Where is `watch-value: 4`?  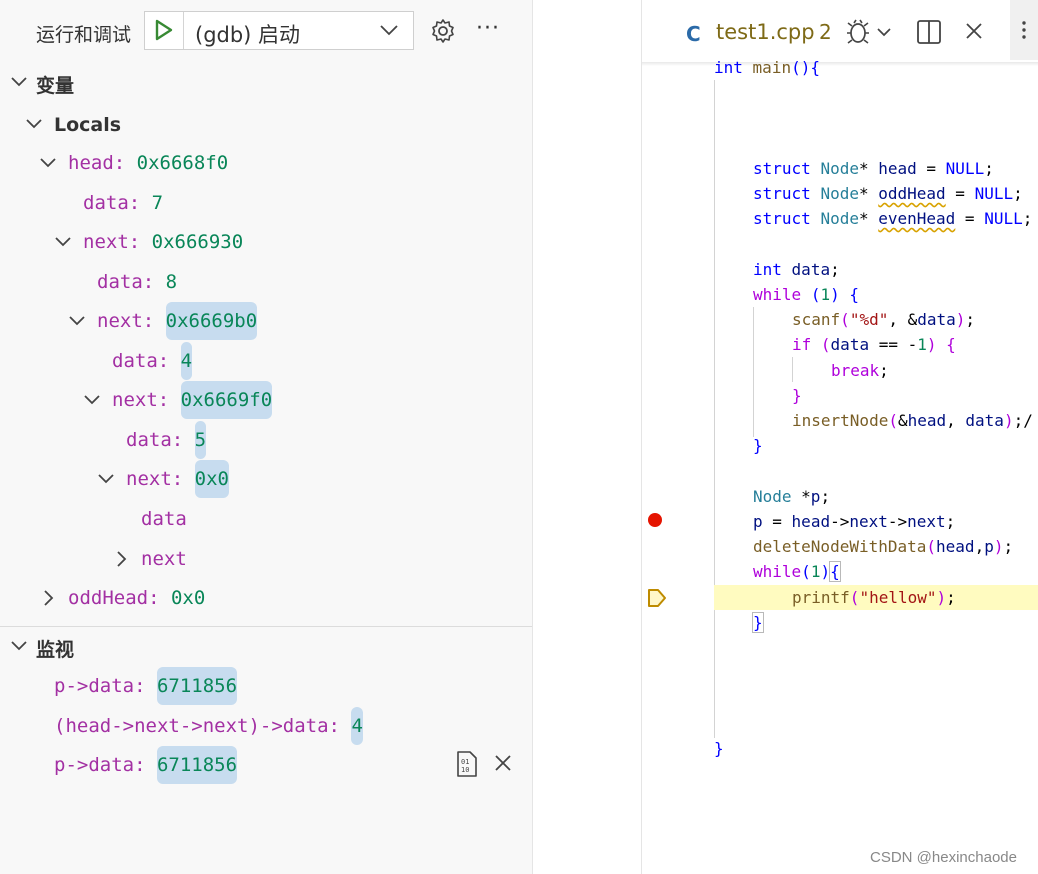 watch-value: 4 is located at coordinates (357, 726).